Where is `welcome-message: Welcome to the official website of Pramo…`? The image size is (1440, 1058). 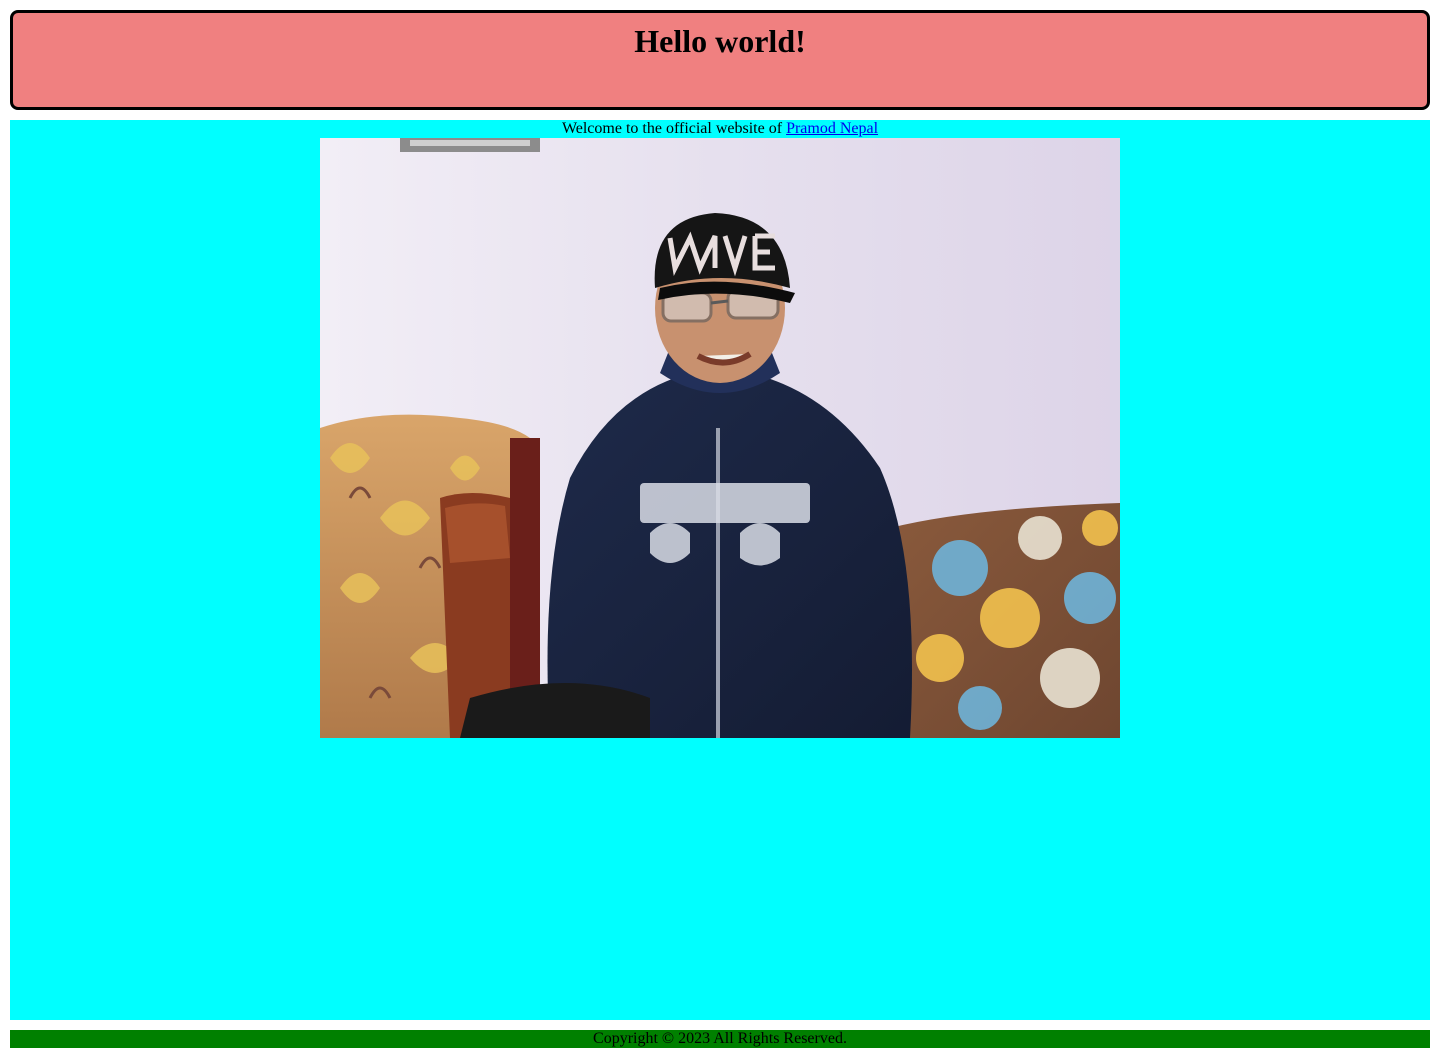
welcome-message: Welcome to the official website of Pramo… is located at coordinates (720, 129).